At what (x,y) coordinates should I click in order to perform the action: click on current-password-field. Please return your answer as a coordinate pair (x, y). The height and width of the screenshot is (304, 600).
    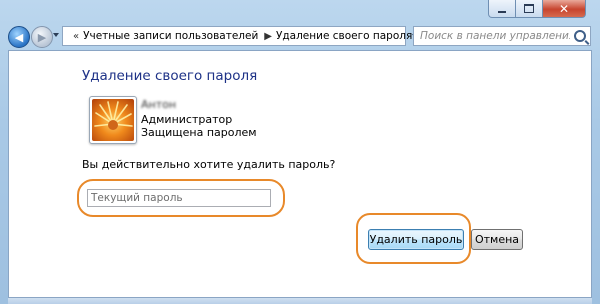
    Looking at the image, I should click on (179, 198).